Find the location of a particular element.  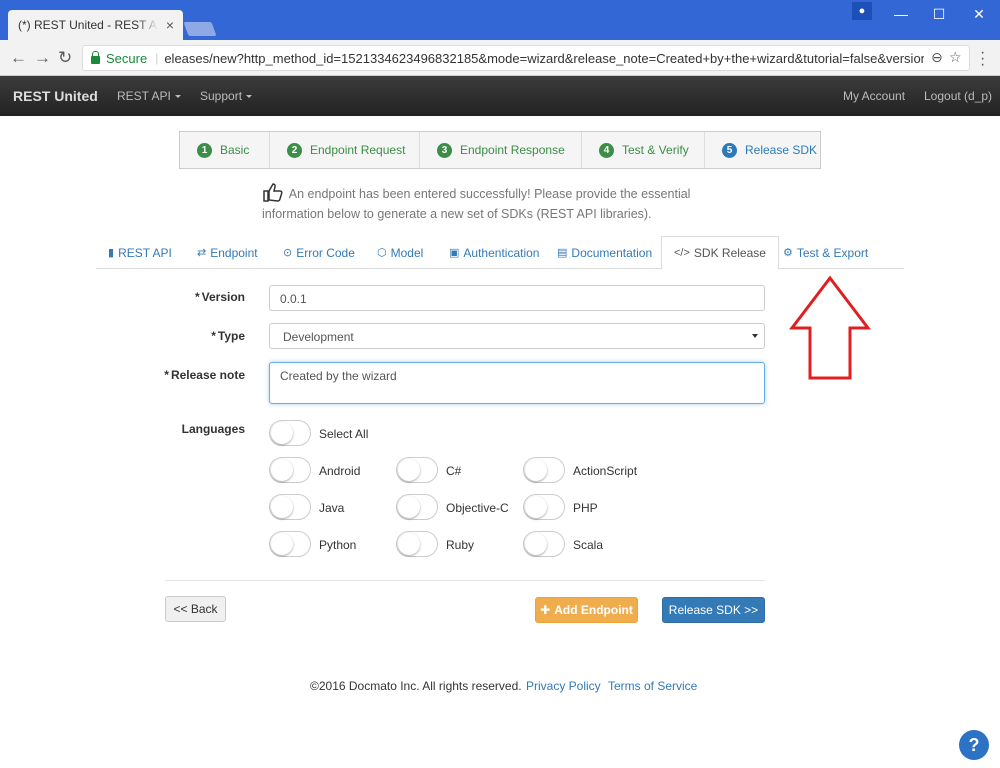

lock-icon: ▣ is located at coordinates (454, 253).